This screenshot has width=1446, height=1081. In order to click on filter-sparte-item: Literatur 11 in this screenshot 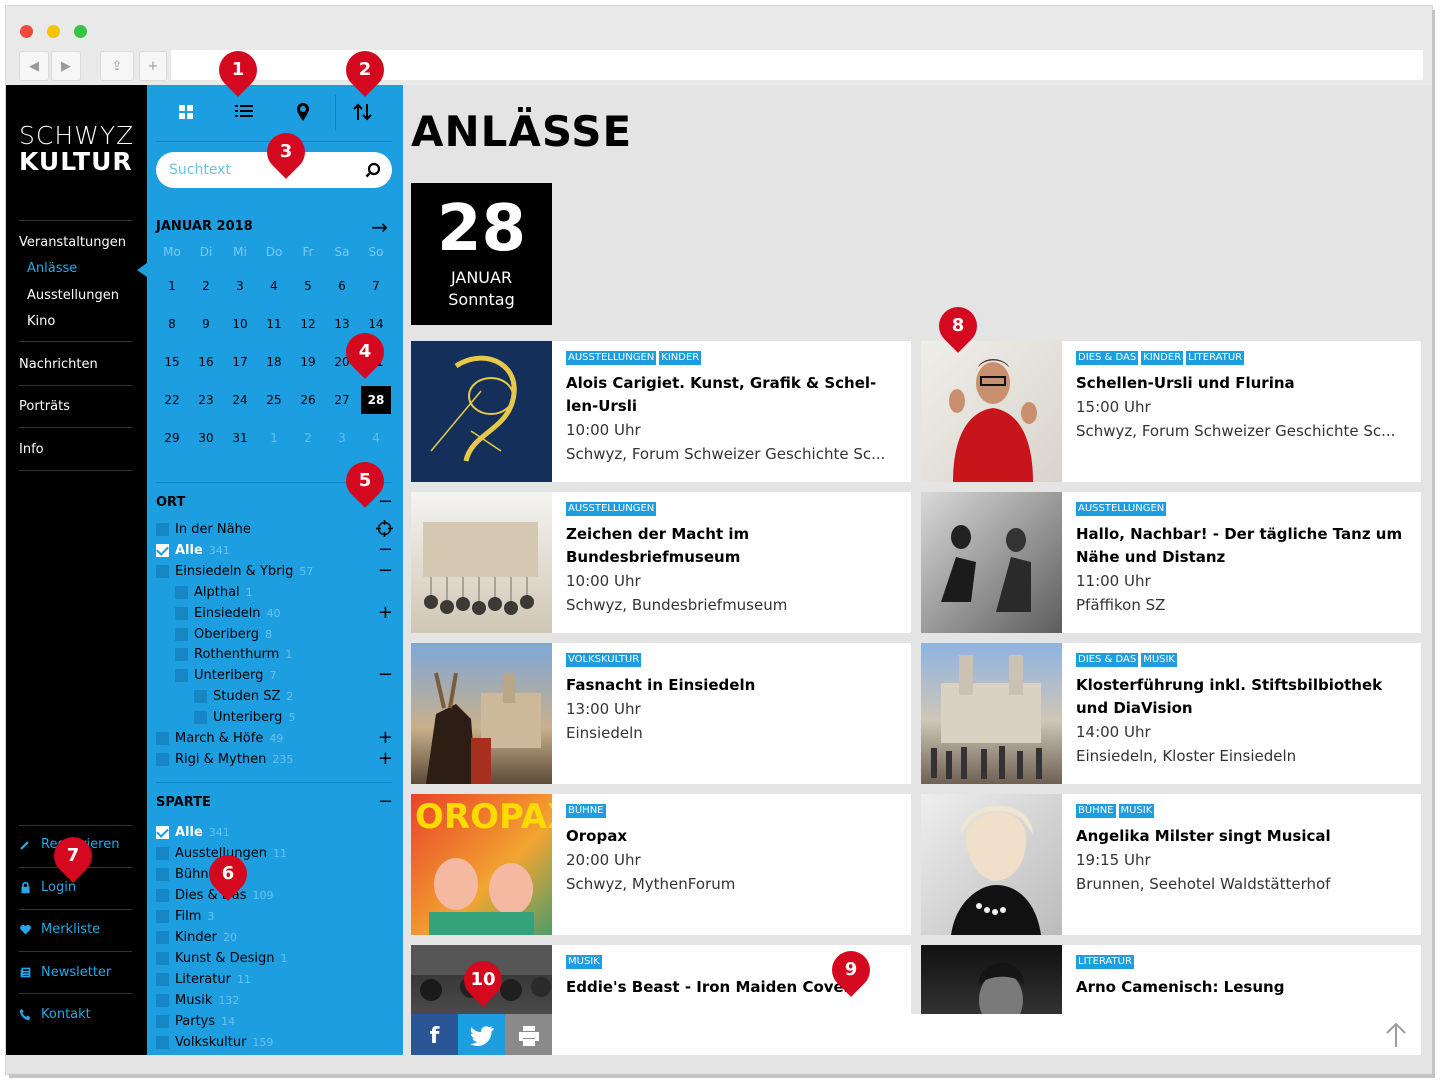, I will do `click(203, 979)`.